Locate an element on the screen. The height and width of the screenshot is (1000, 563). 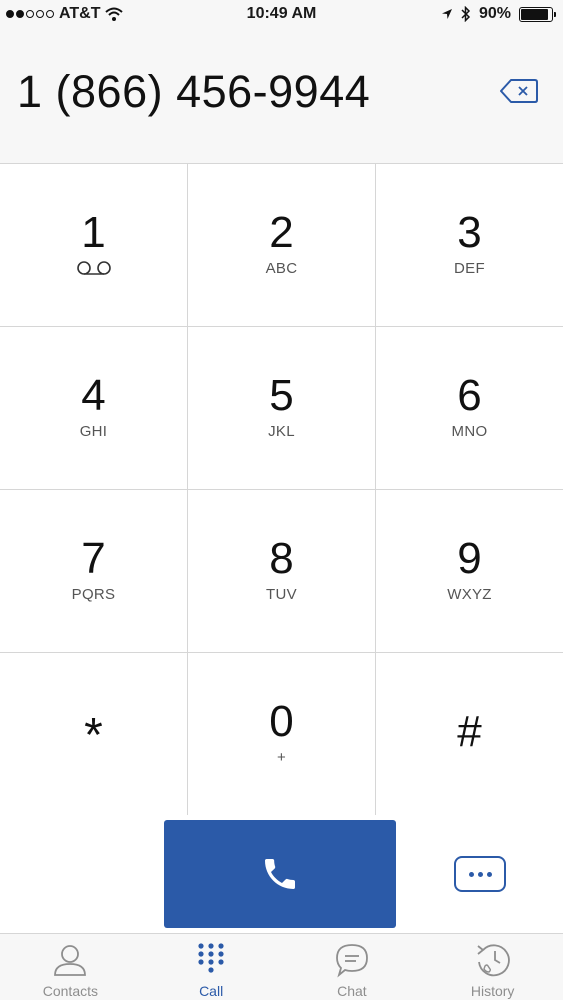
key-1: 1 is located at coordinates (94, 245).